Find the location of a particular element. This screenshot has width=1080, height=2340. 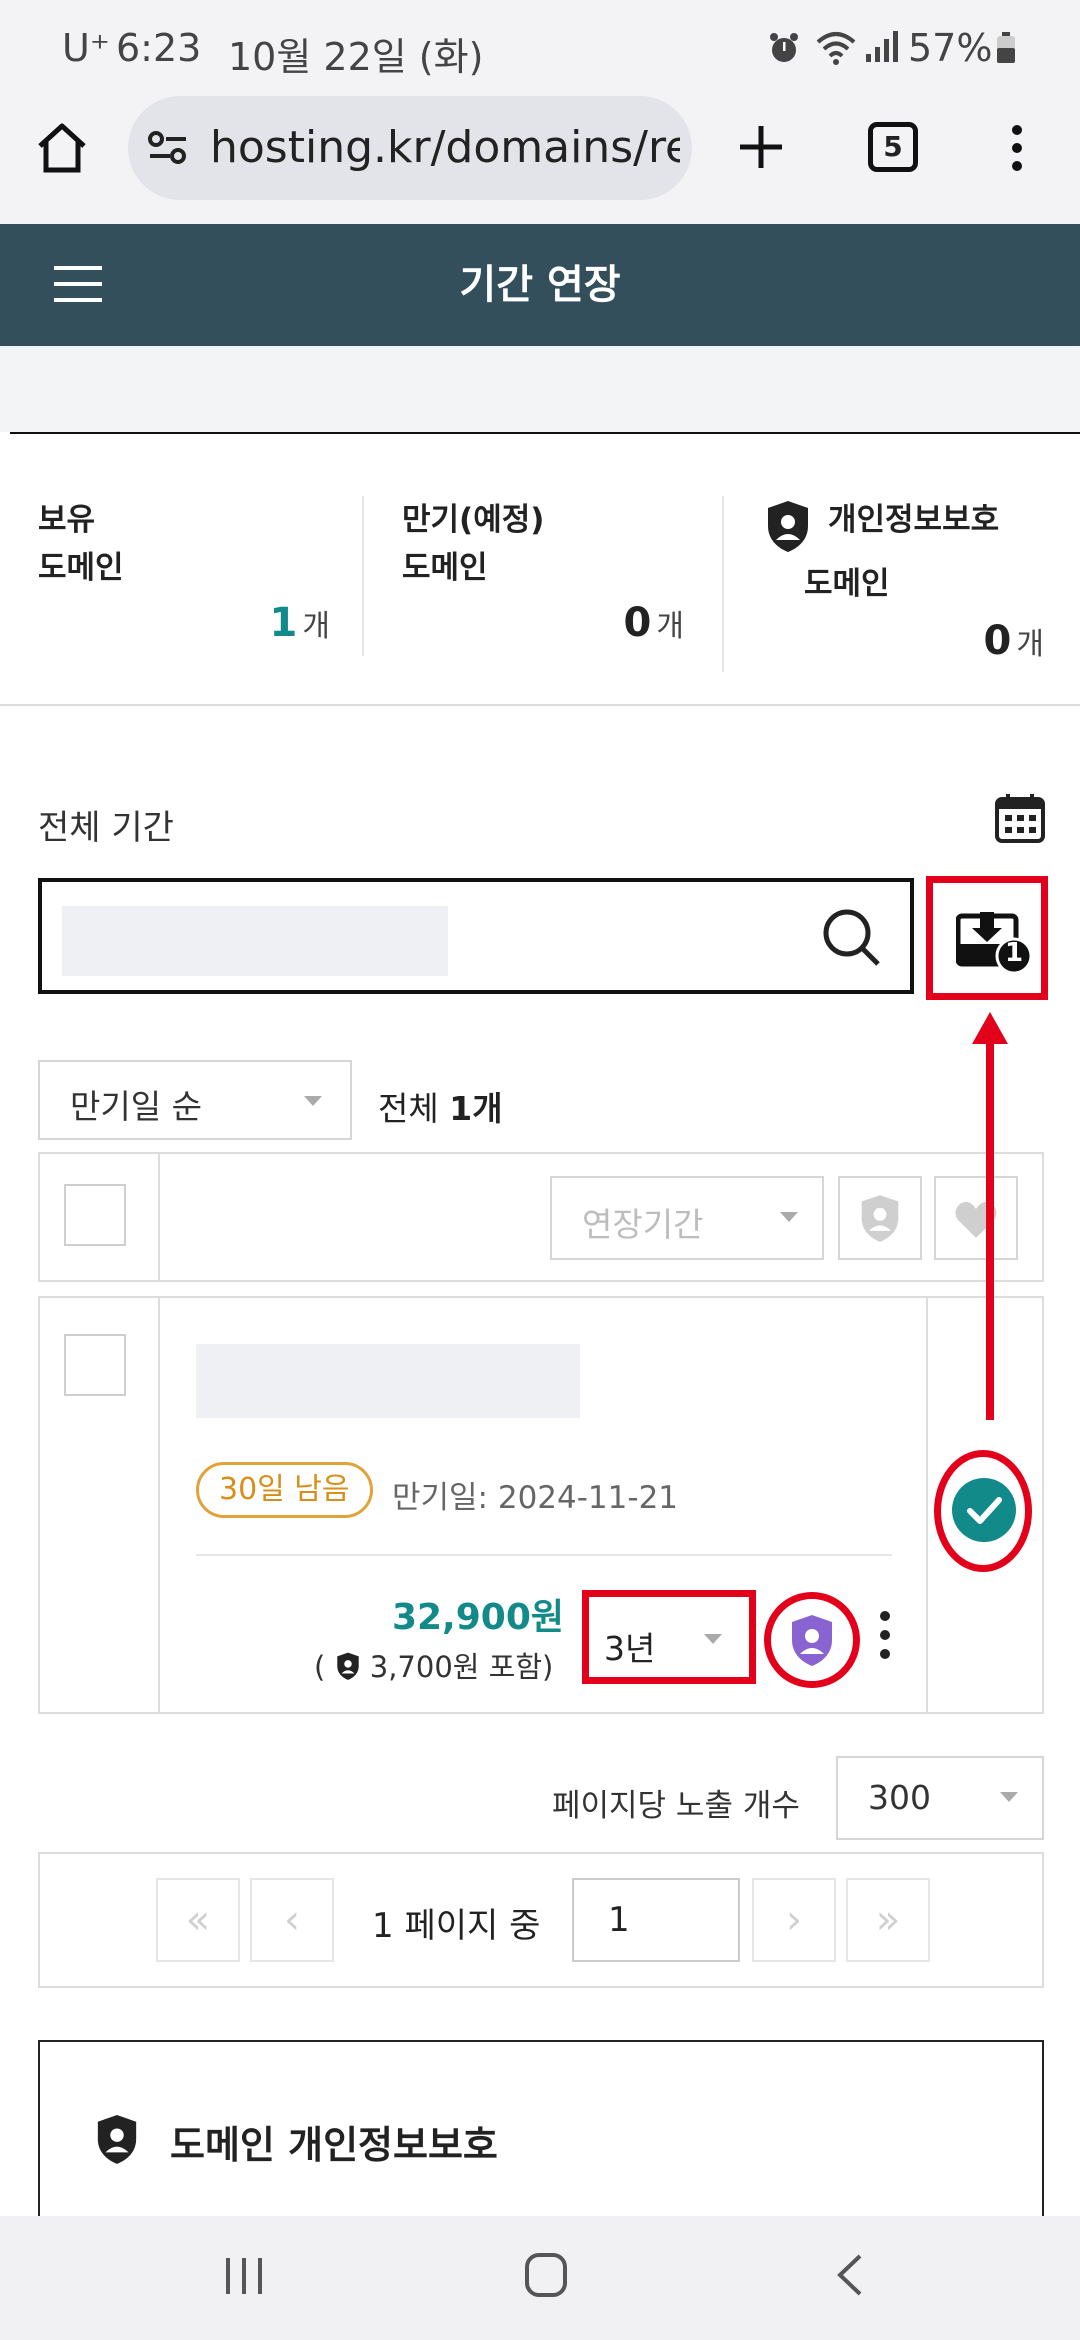

expiry-date: 만기일: 2024-11-21 is located at coordinates (535, 1498).